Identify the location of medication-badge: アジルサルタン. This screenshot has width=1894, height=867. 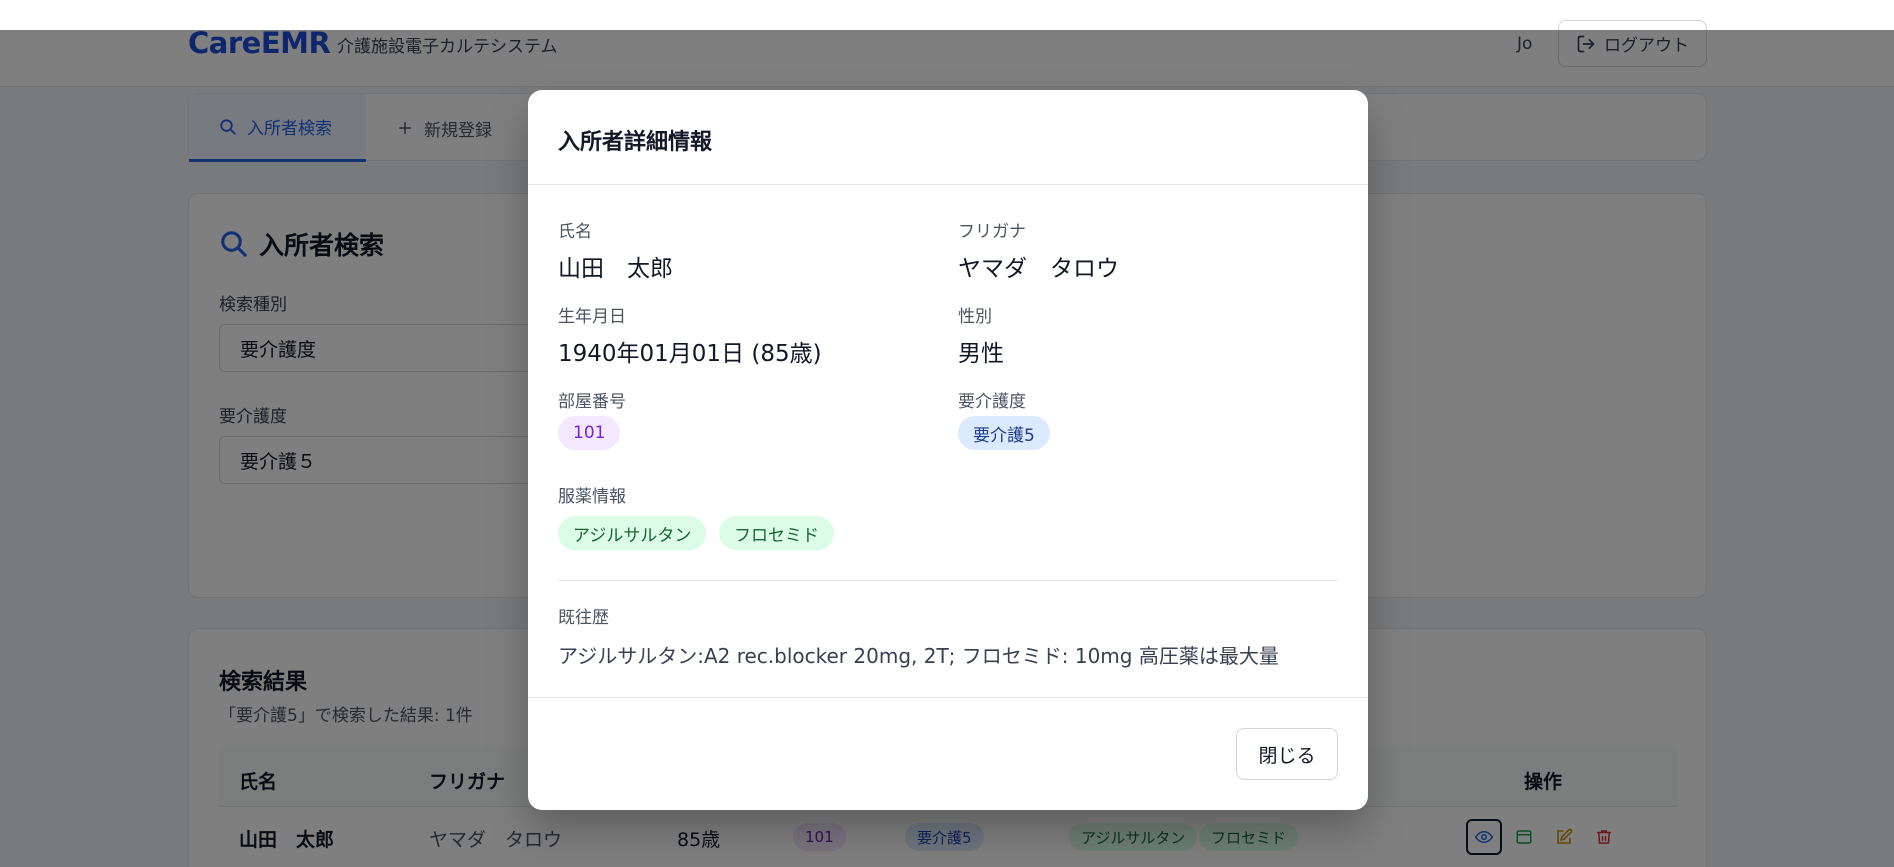
(632, 533).